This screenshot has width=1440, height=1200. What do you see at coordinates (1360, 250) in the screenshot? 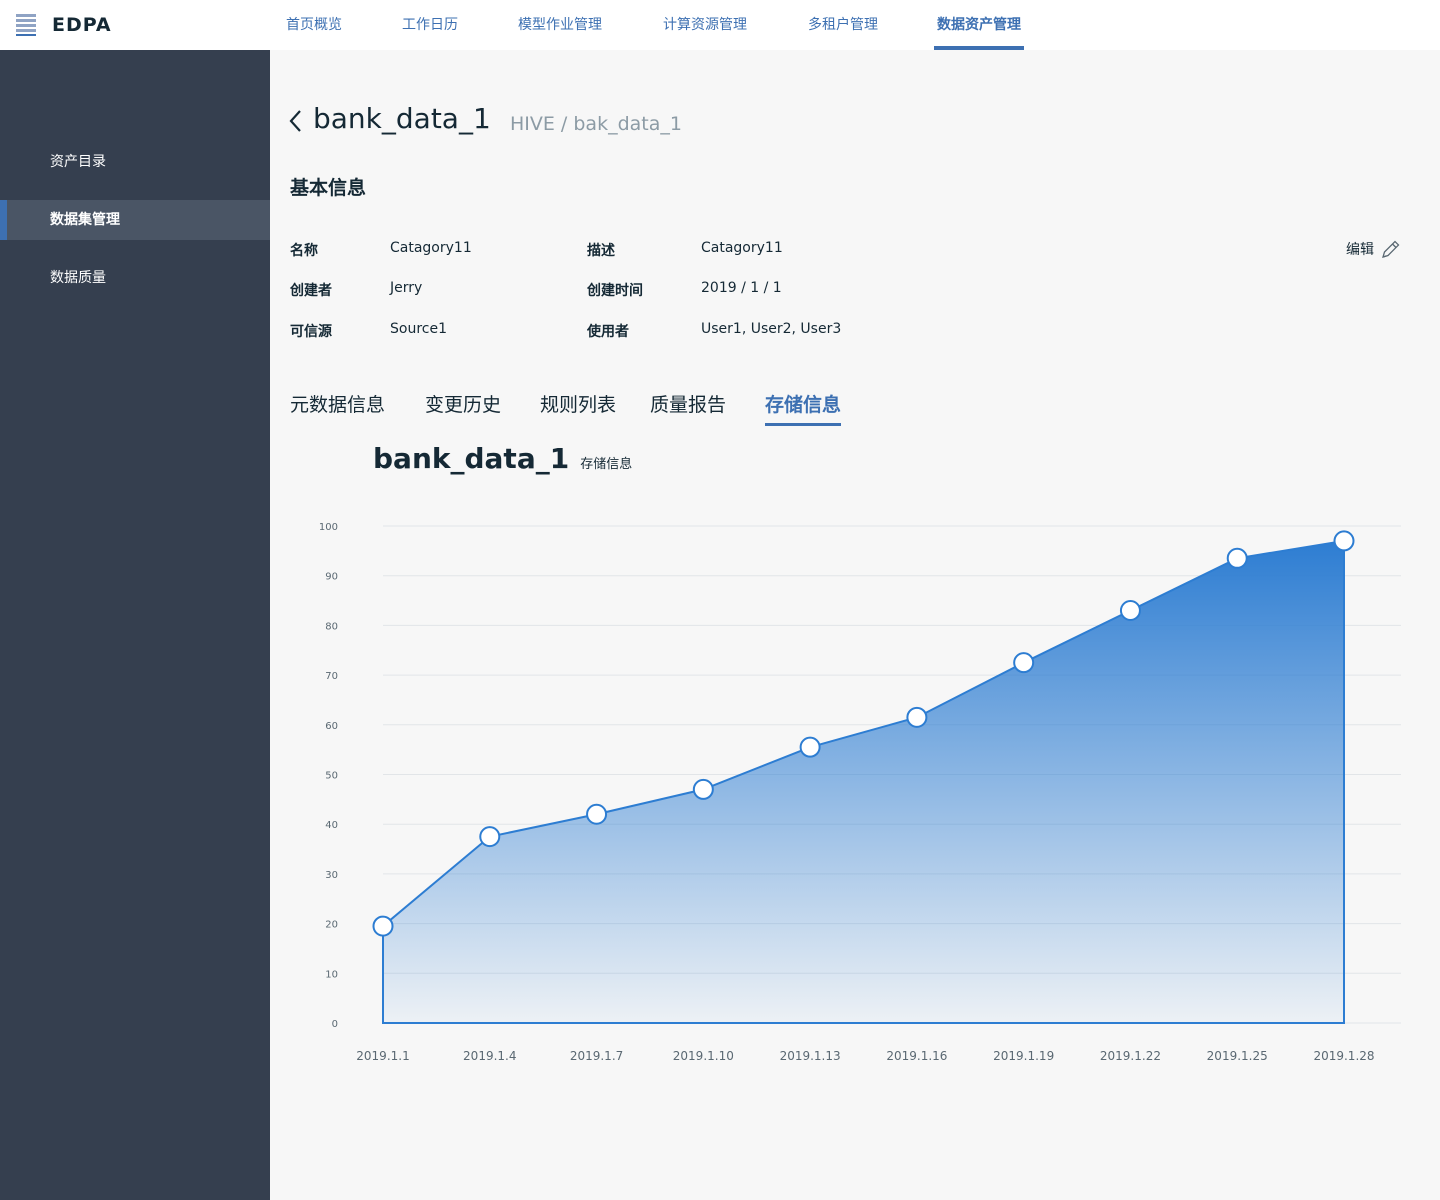
I see `edit-label: 编辑` at bounding box center [1360, 250].